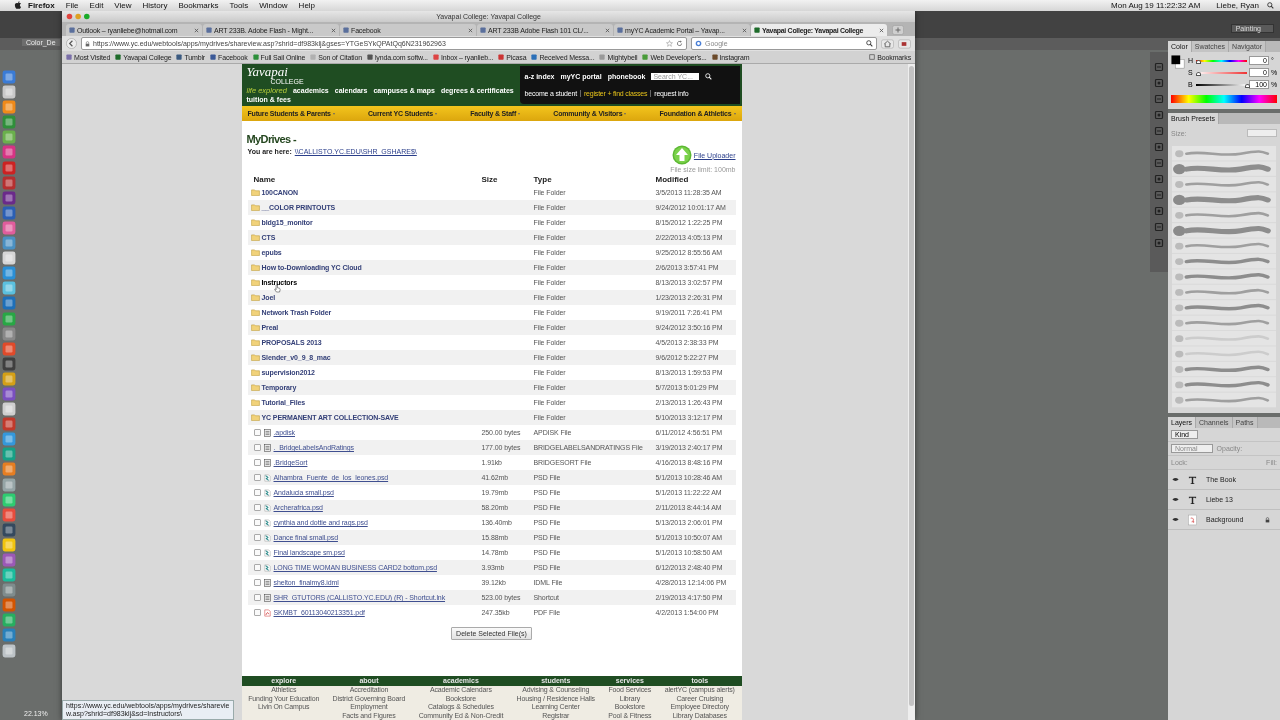 The width and height of the screenshot is (1280, 720). What do you see at coordinates (669, 43) in the screenshot?
I see `star-icon` at bounding box center [669, 43].